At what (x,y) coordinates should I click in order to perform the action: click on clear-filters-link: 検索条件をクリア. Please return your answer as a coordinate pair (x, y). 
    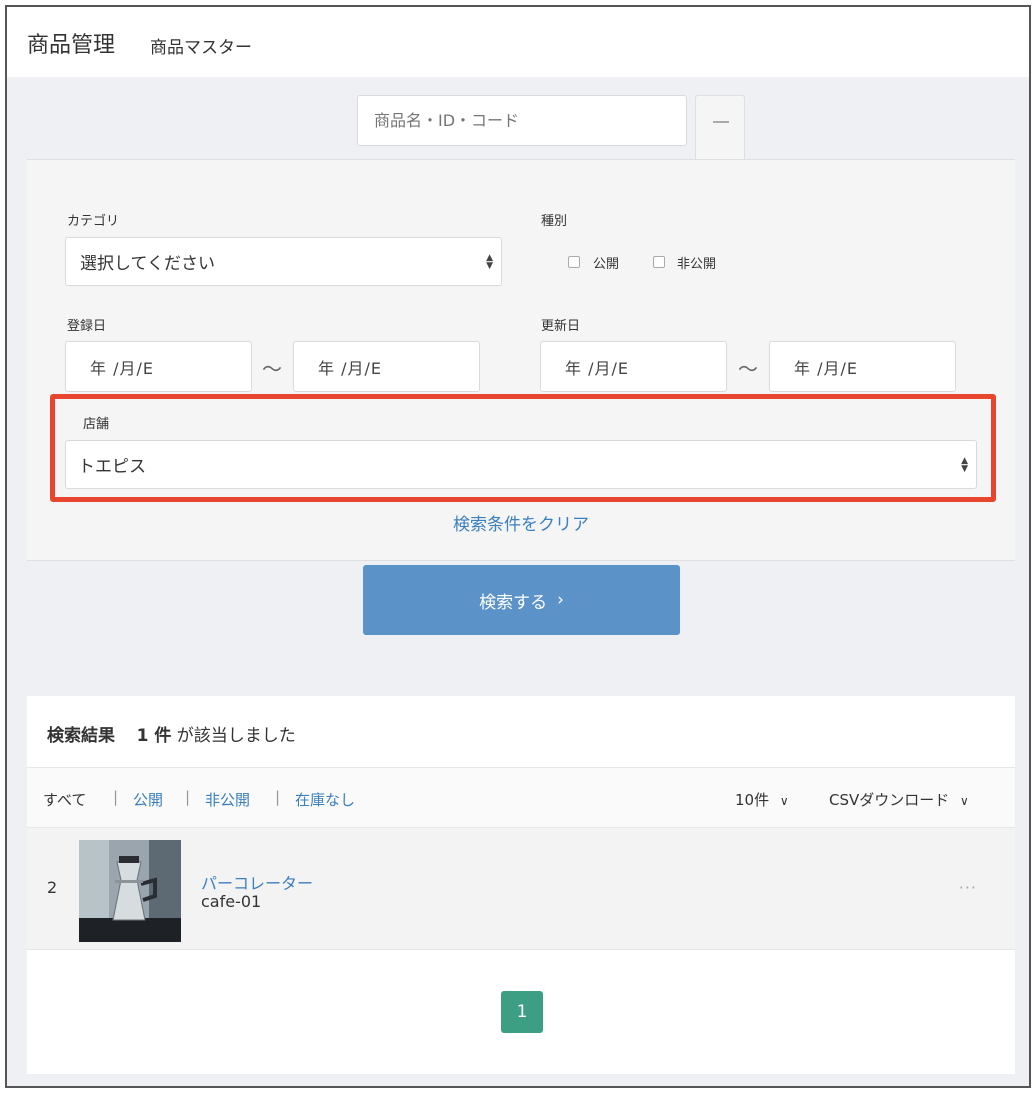
    Looking at the image, I should click on (521, 522).